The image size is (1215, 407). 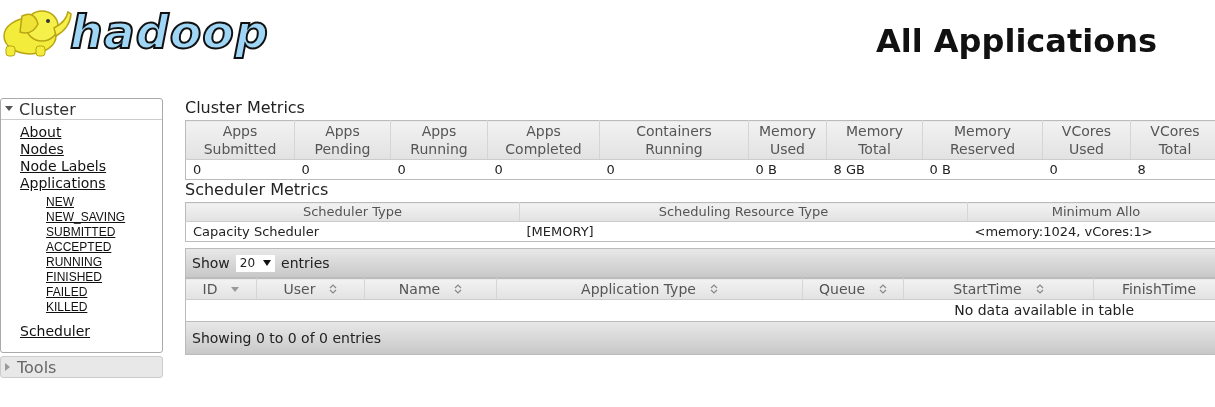 What do you see at coordinates (1172, 140) in the screenshot?
I see `column-header: VCores Total` at bounding box center [1172, 140].